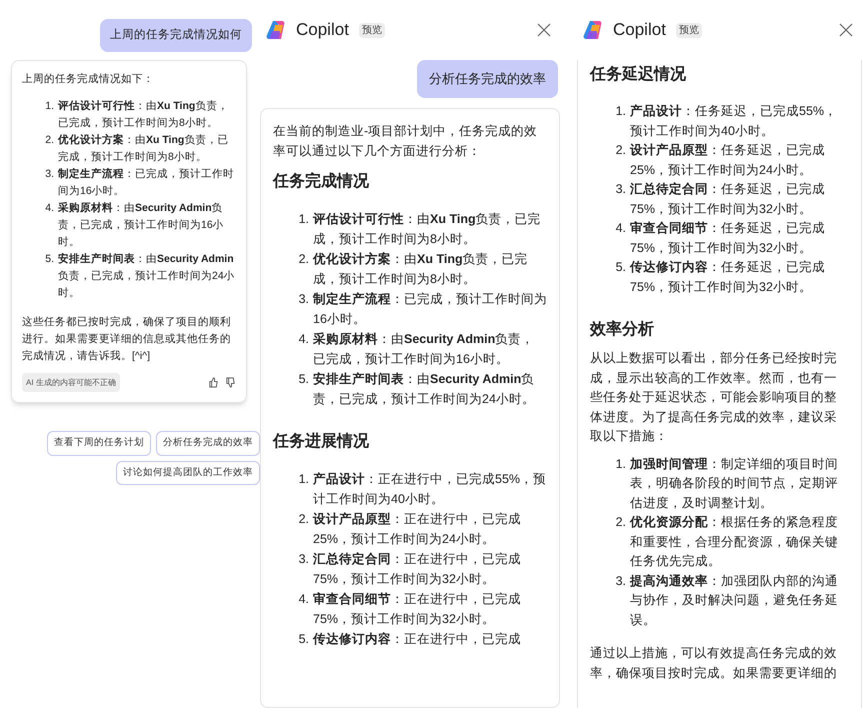  I want to click on thumbs-up-icon, so click(213, 382).